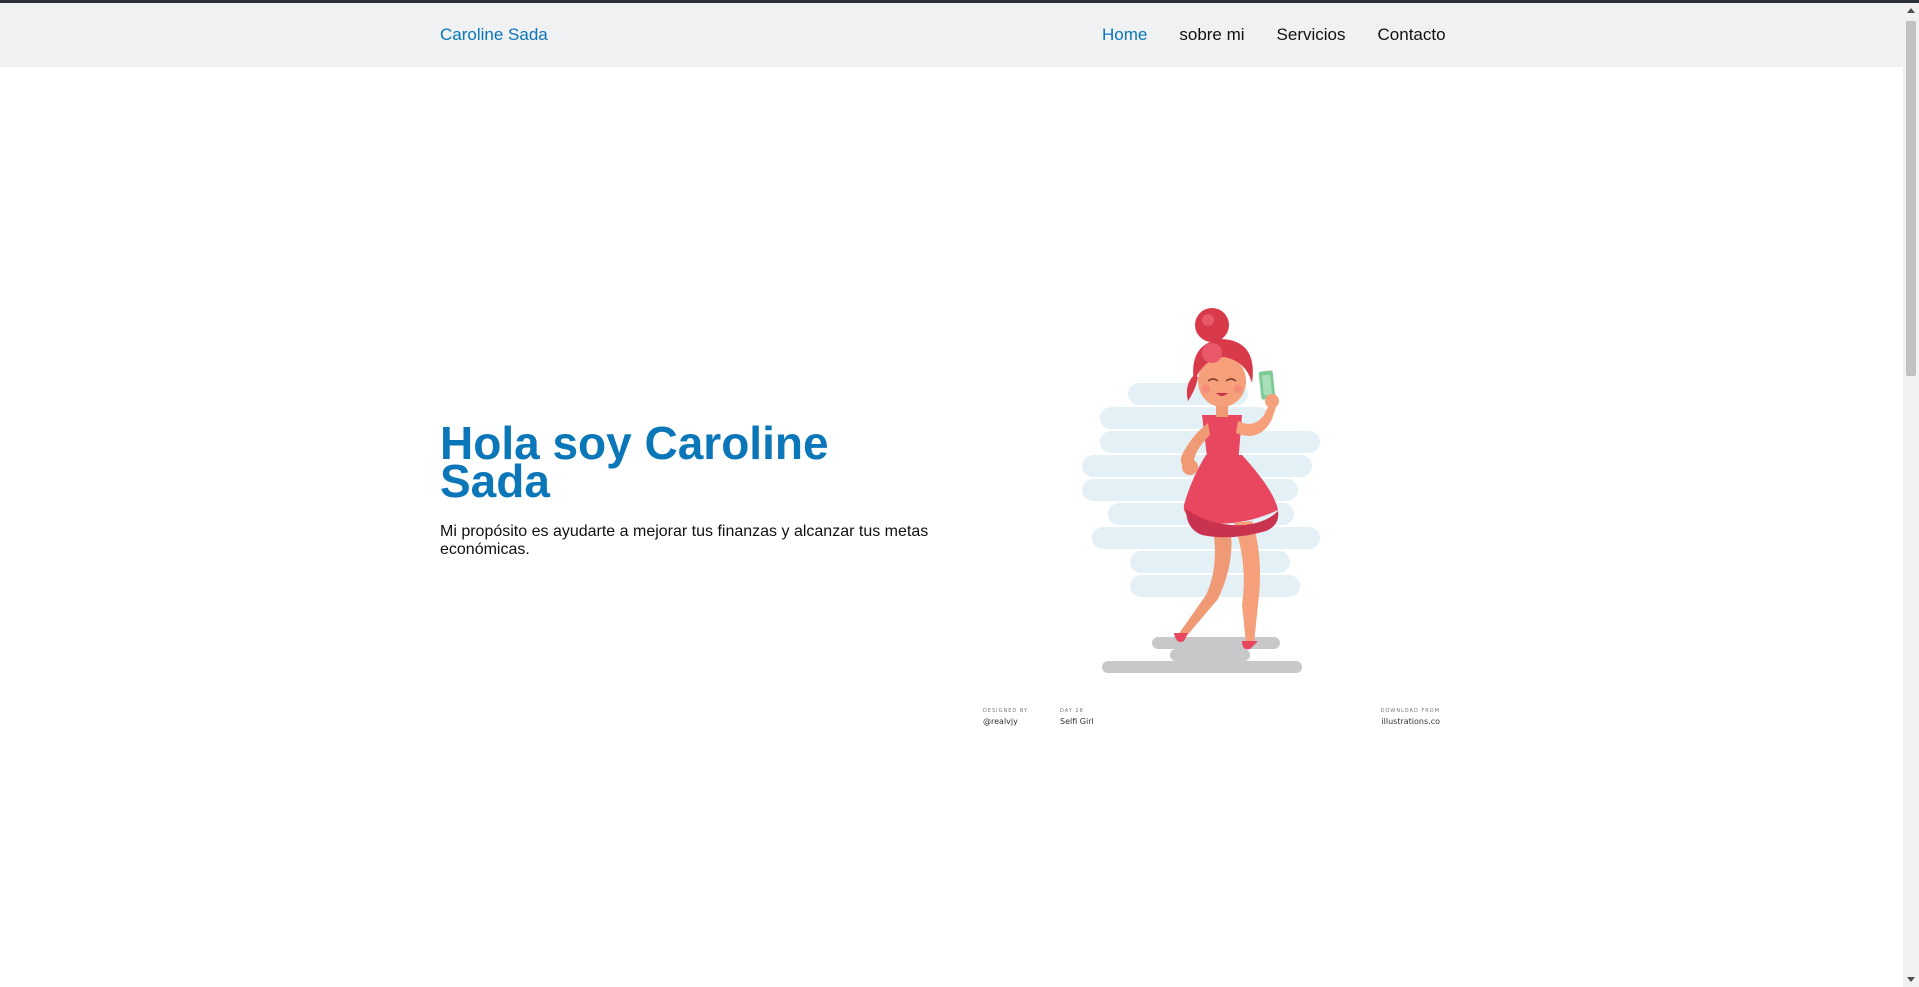 This screenshot has width=1919, height=987. Describe the element at coordinates (1311, 35) in the screenshot. I see `nav-link-servicios: Servicios` at that location.